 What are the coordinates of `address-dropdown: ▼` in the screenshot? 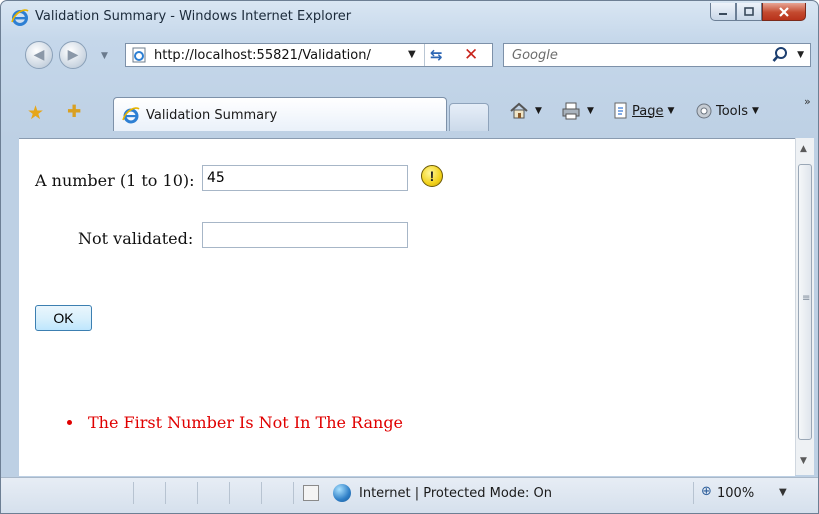 It's located at (412, 54).